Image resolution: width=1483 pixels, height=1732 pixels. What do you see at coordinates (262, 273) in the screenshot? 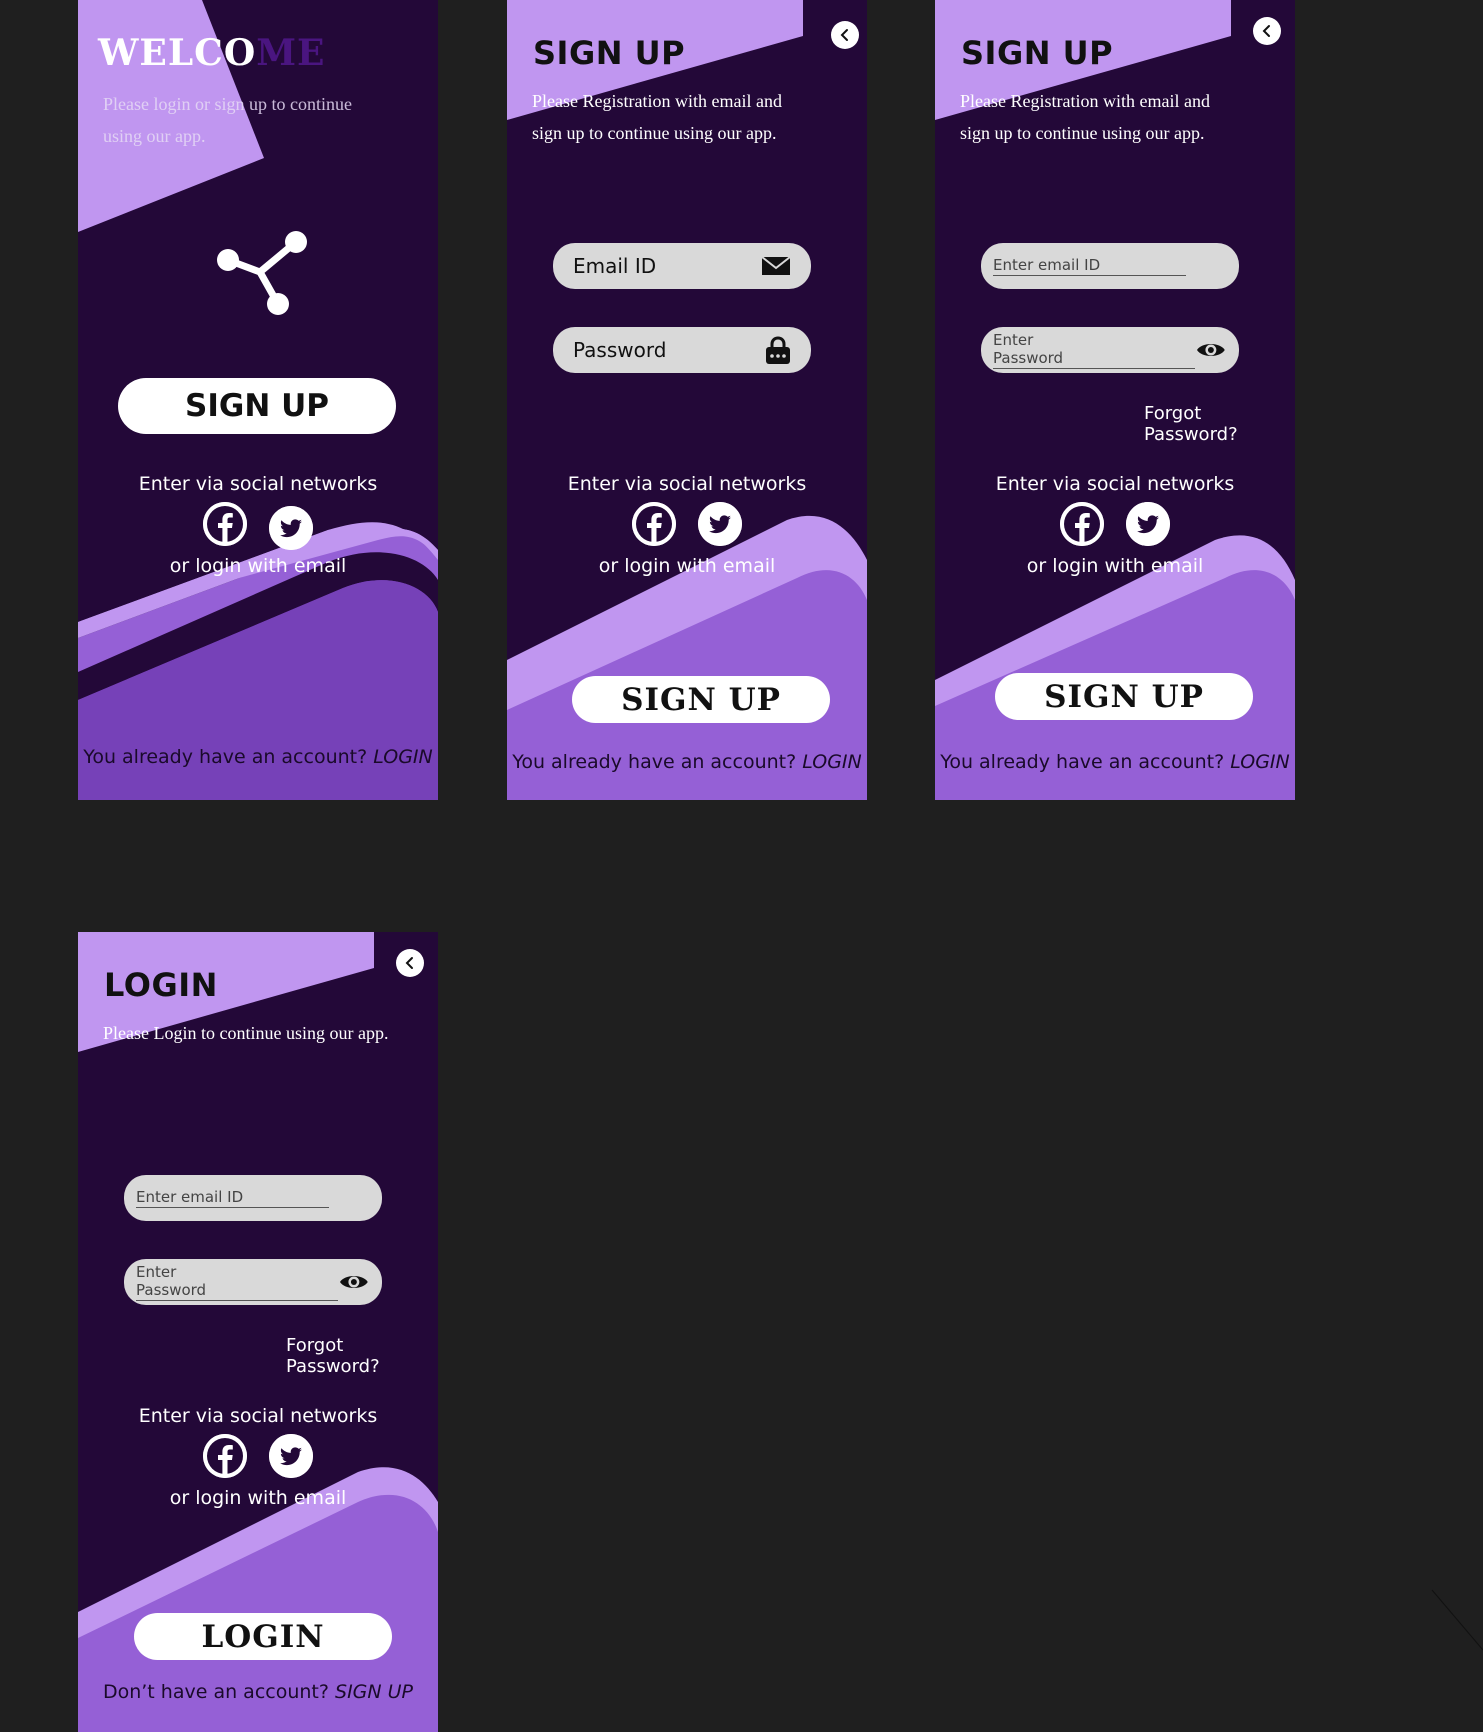
I see `share-icon` at bounding box center [262, 273].